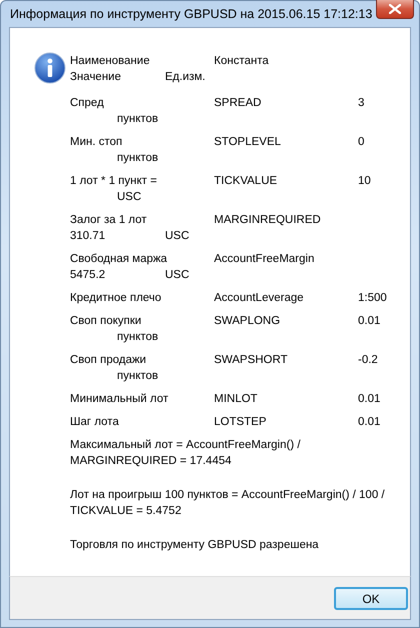  I want to click on message-text: Лот на проигрыш 100 пунктов = AccountFreeMargin() / 100 / TICKVALUE = 5.4752, so click(228, 503).